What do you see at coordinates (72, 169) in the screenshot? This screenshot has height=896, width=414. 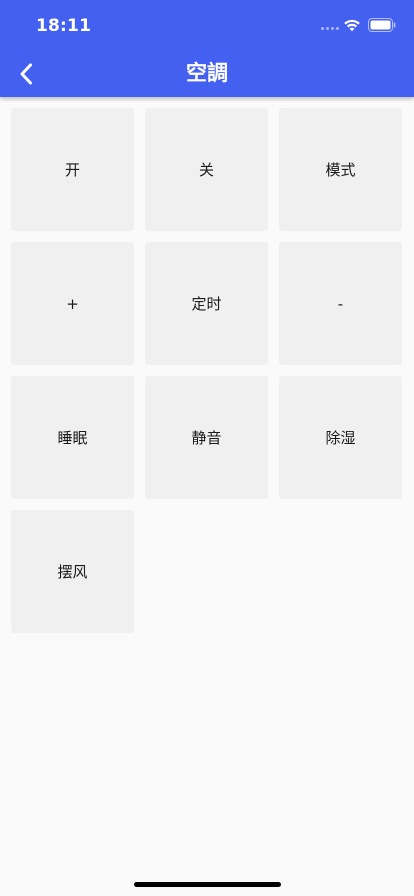 I see `power-on-button: 开` at bounding box center [72, 169].